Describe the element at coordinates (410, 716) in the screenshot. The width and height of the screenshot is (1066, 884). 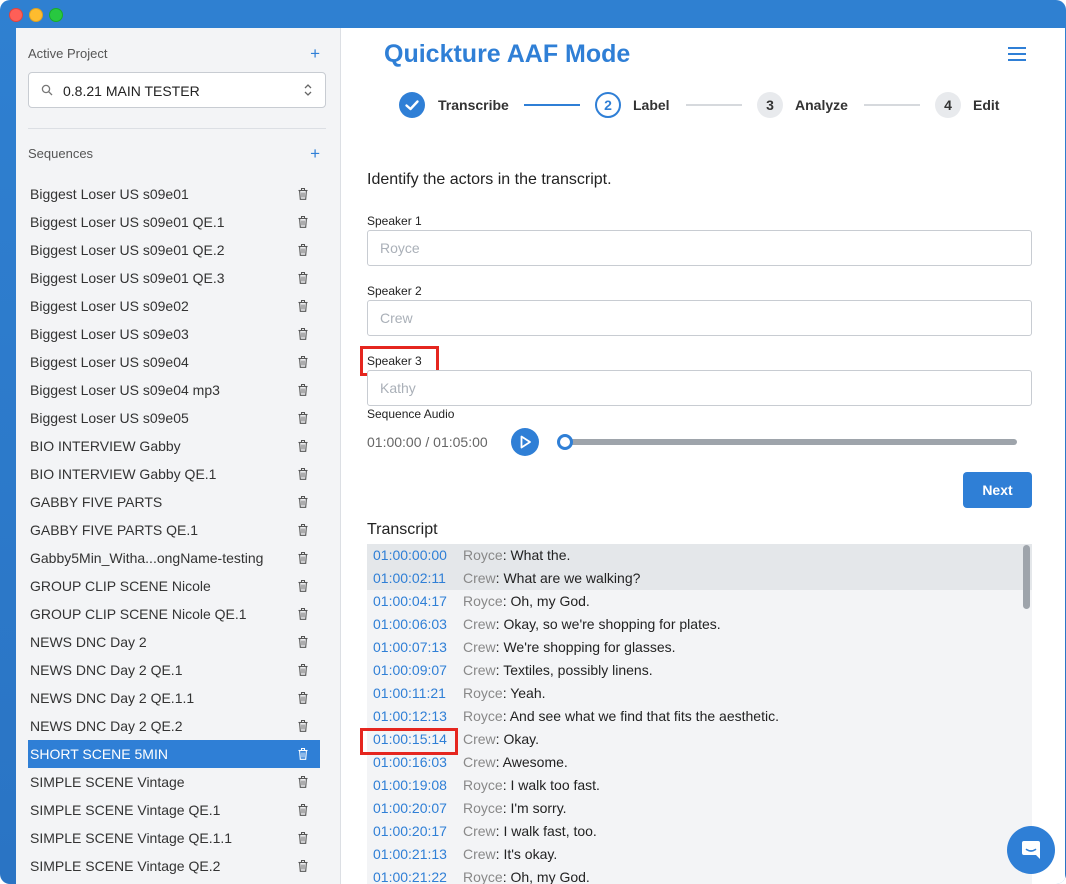
I see `transcript-timecode-link: 01:00:12:13` at that location.